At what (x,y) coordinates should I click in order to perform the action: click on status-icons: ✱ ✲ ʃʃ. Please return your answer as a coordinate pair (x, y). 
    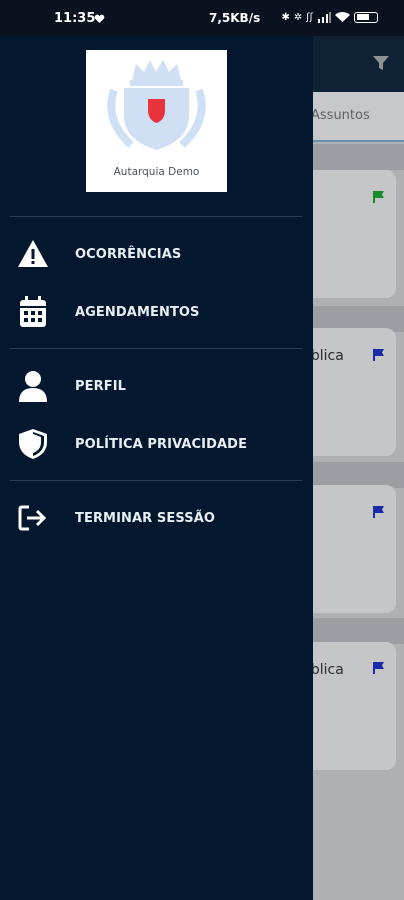
    Looking at the image, I should click on (329, 17).